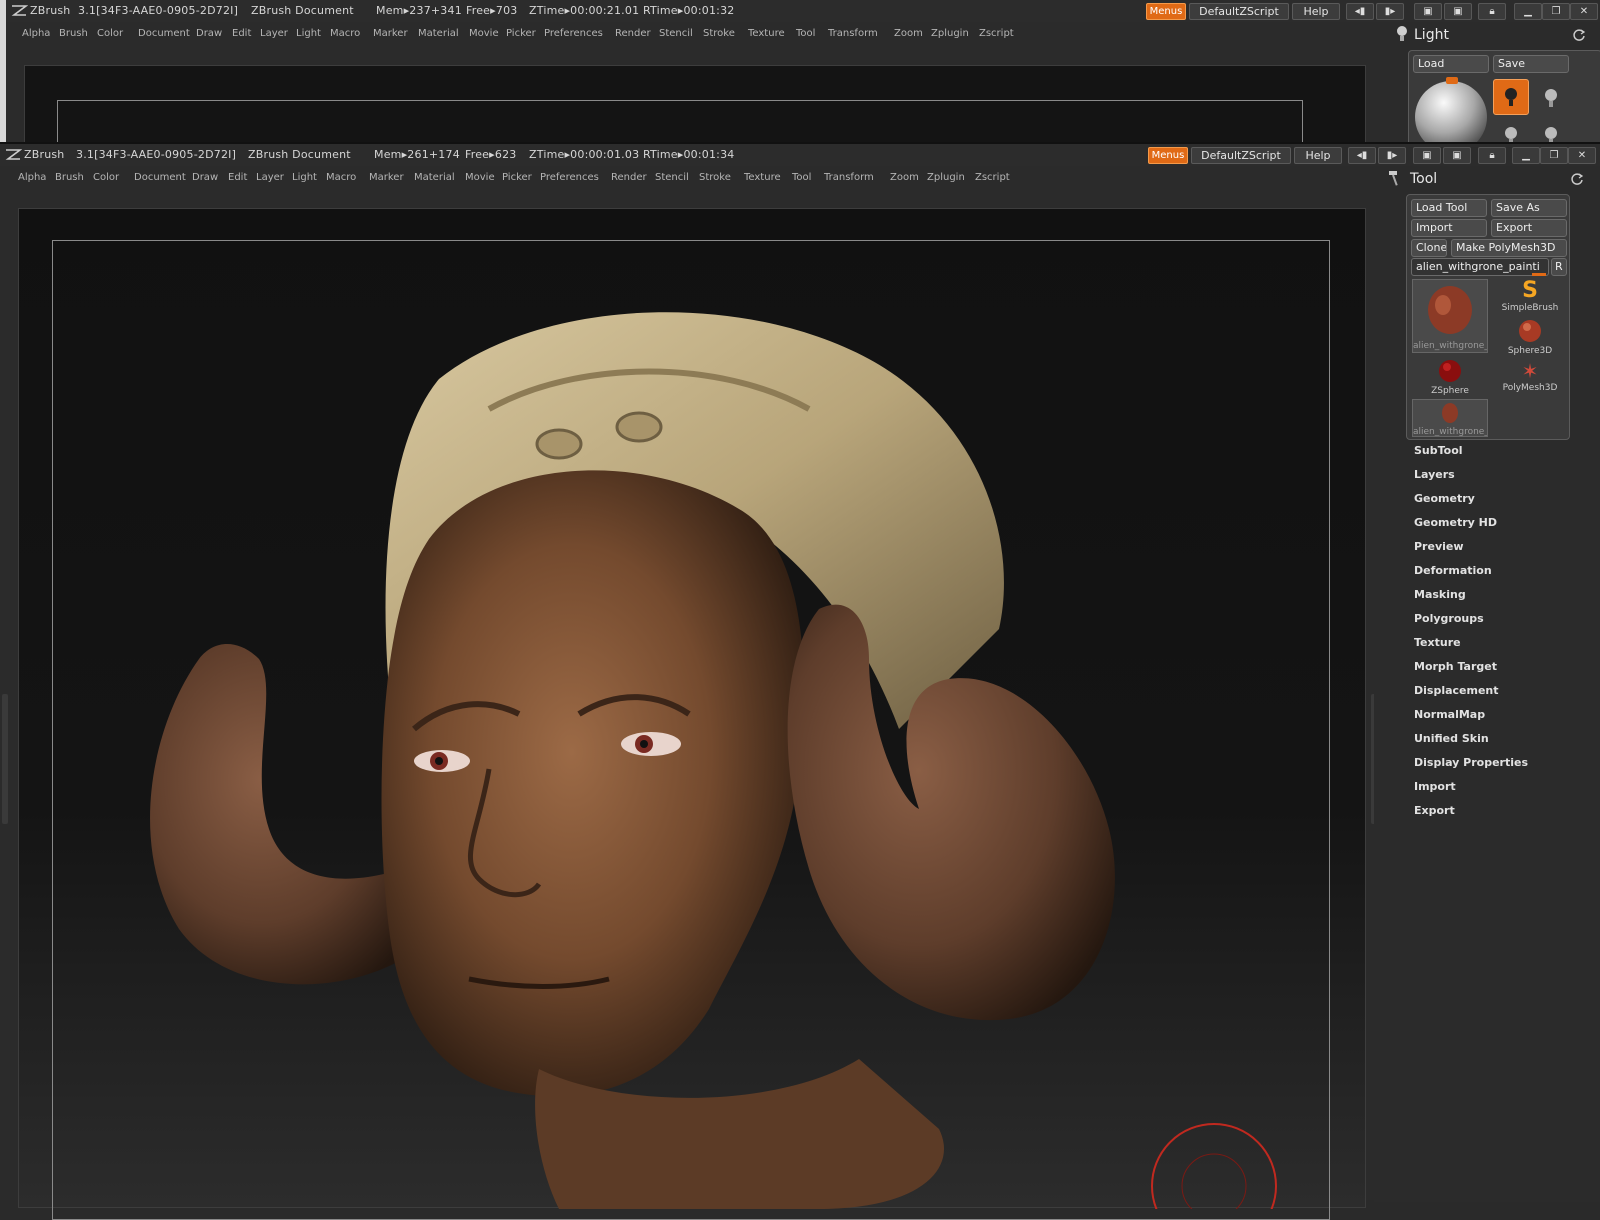  What do you see at coordinates (1451, 738) in the screenshot?
I see `subpalette-unified-skin: Unified Skin` at bounding box center [1451, 738].